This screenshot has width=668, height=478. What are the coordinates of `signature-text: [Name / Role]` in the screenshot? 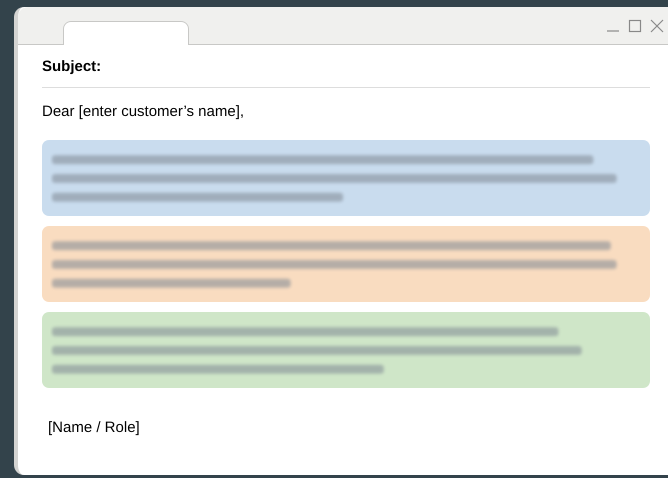 It's located at (94, 427).